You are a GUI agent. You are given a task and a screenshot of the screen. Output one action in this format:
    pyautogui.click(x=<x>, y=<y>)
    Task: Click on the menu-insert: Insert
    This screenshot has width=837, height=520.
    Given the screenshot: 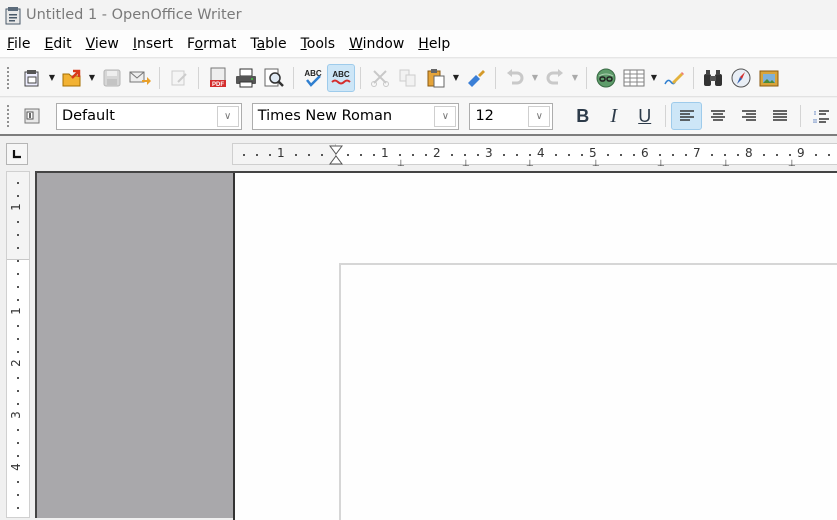 What is the action you would take?
    pyautogui.click(x=153, y=44)
    